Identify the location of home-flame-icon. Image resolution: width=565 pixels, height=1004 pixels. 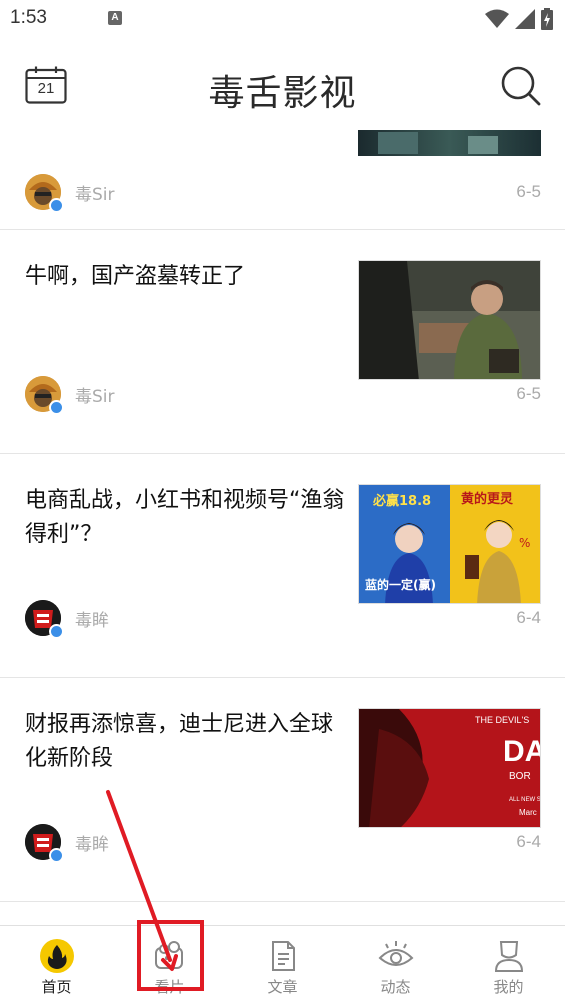
(56, 956).